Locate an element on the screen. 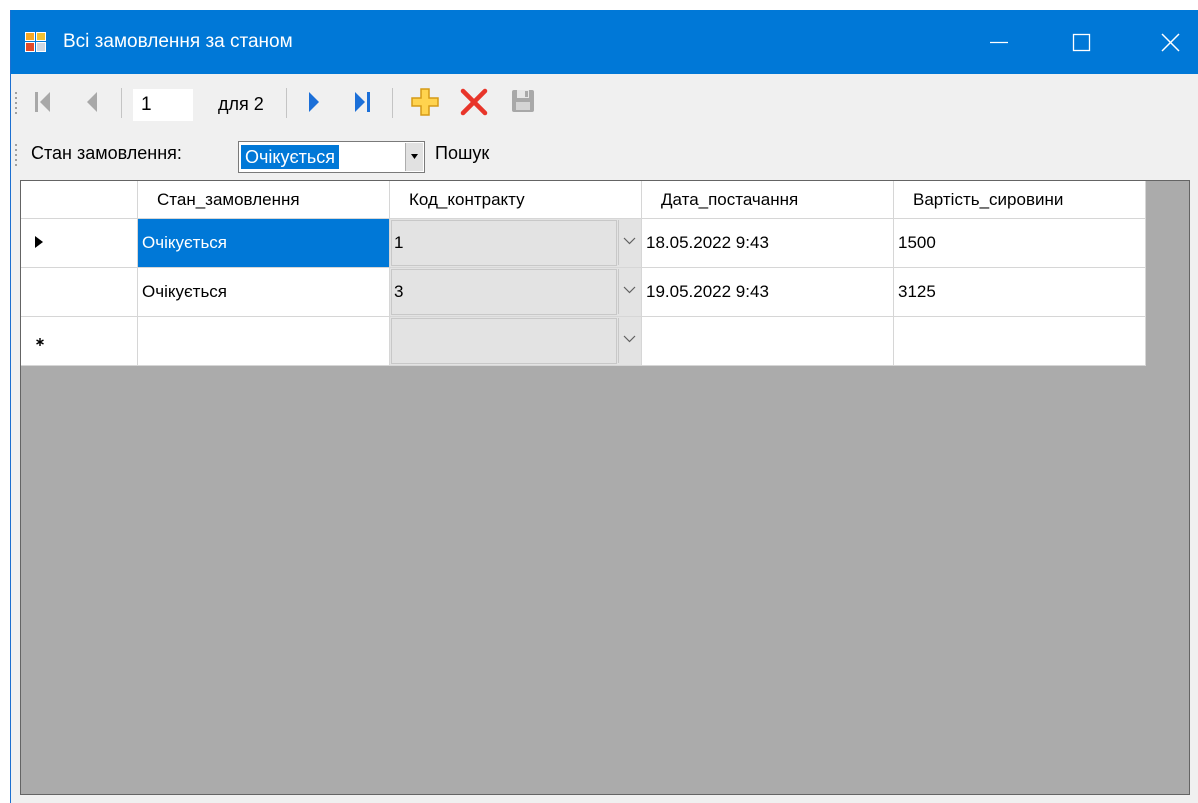 The height and width of the screenshot is (803, 1198). move-previous-button is located at coordinates (92, 102).